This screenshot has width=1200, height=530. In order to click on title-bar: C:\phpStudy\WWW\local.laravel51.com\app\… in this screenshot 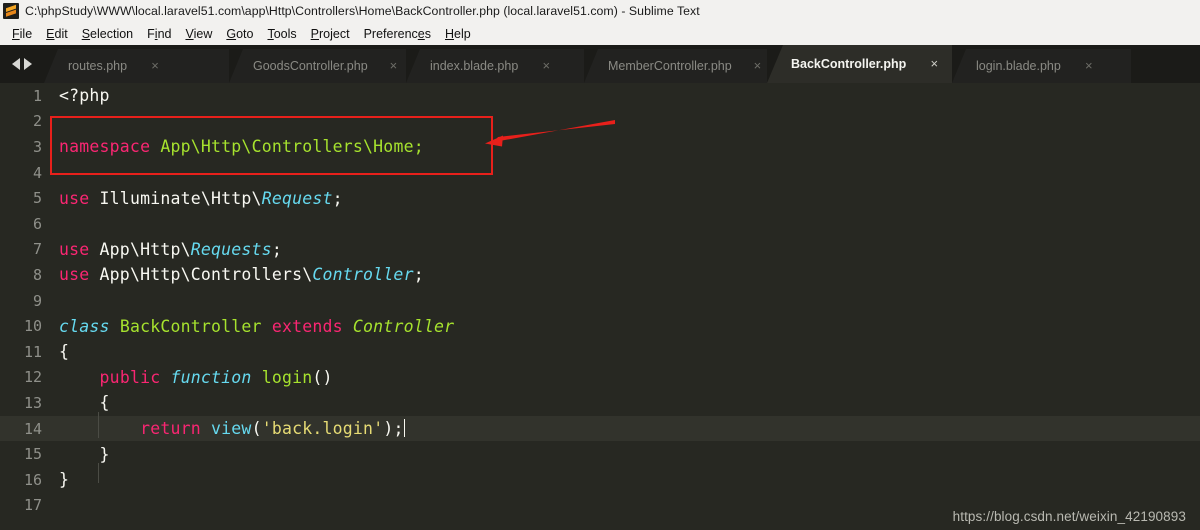, I will do `click(600, 11)`.